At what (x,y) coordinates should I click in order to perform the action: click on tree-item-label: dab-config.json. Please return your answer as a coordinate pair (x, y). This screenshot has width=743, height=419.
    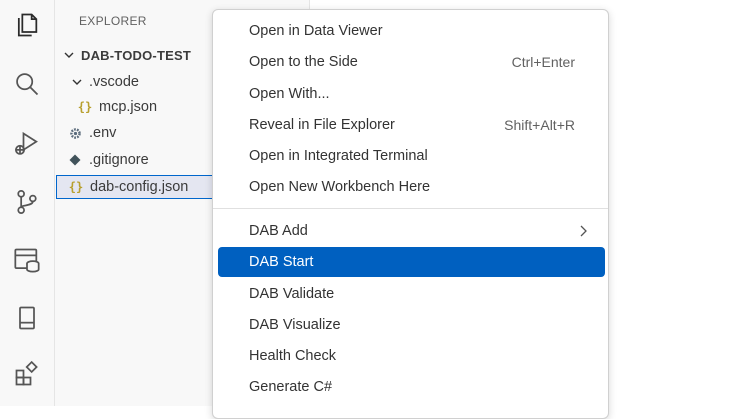
    Looking at the image, I should click on (139, 187).